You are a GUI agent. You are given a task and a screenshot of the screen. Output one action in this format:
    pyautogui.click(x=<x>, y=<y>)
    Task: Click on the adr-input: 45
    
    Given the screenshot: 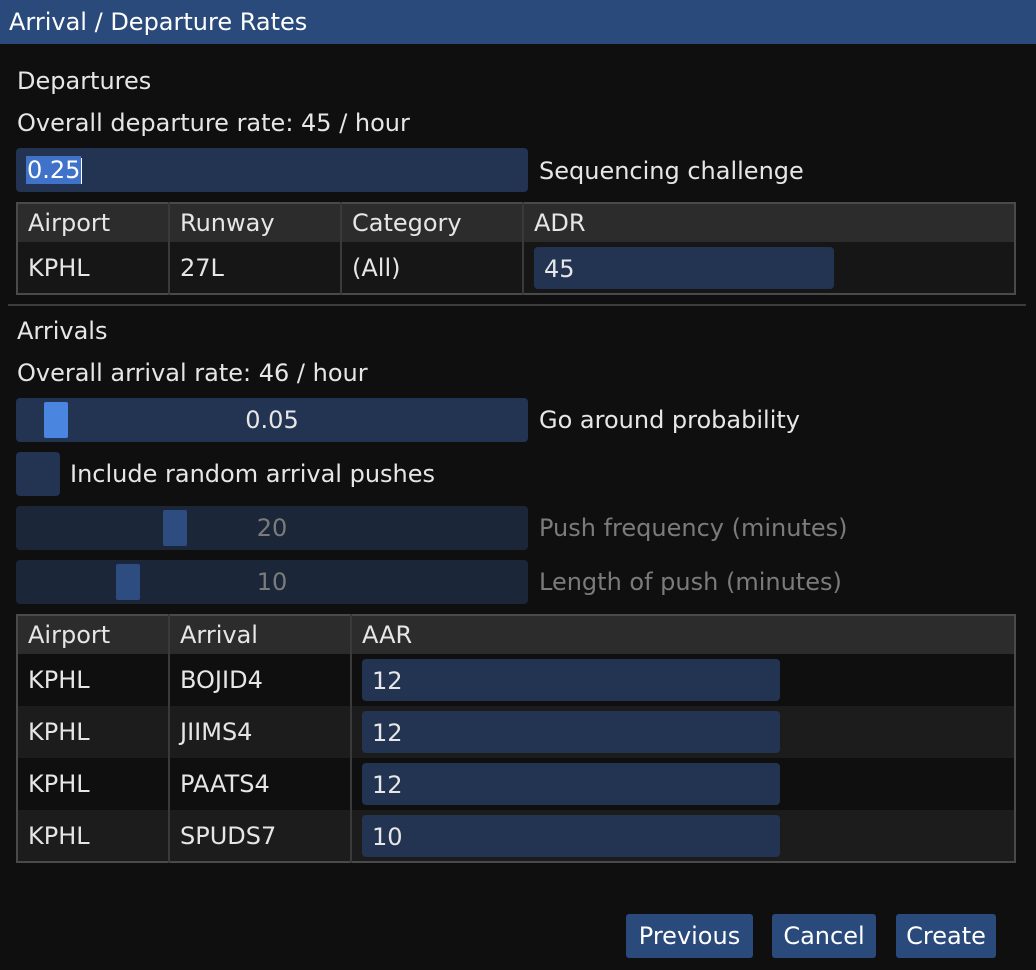 What is the action you would take?
    pyautogui.click(x=684, y=267)
    